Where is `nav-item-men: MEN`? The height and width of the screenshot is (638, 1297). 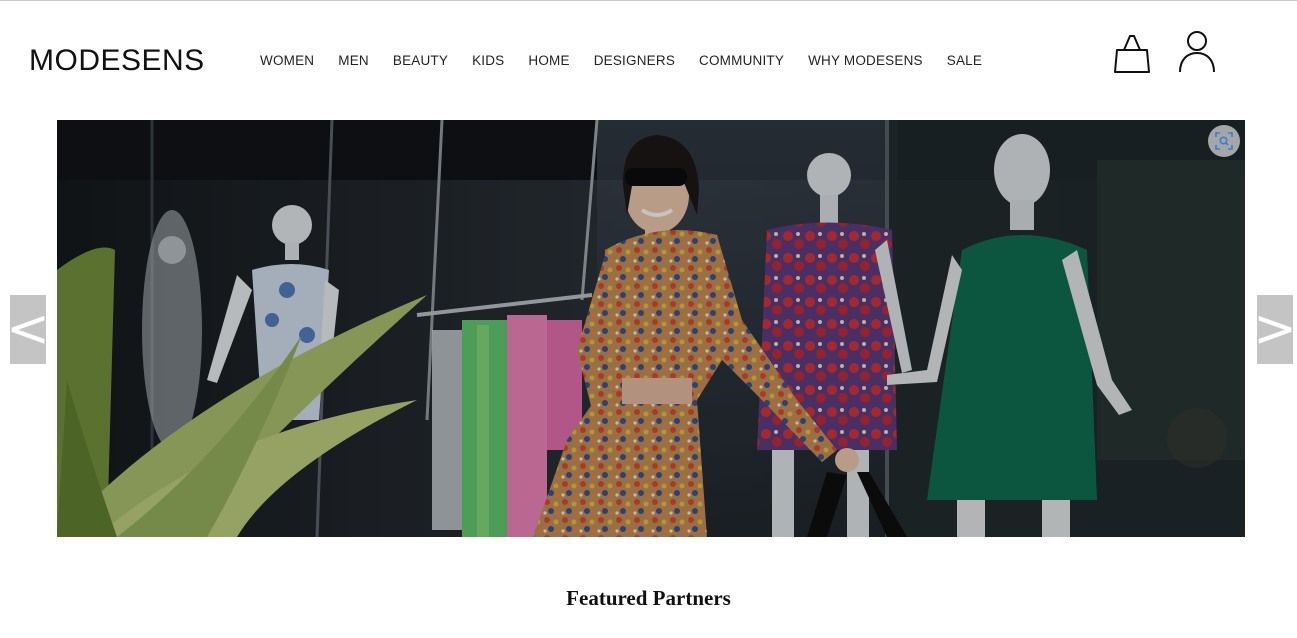
nav-item-men: MEN is located at coordinates (353, 61).